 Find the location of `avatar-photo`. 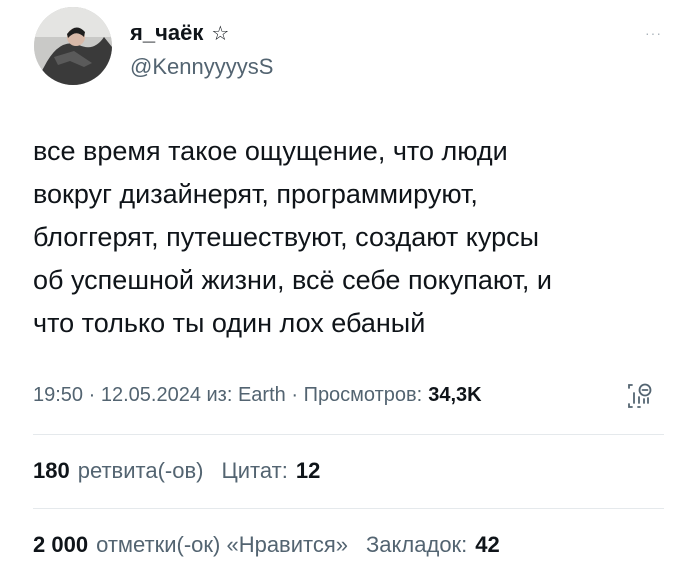

avatar-photo is located at coordinates (73, 46).